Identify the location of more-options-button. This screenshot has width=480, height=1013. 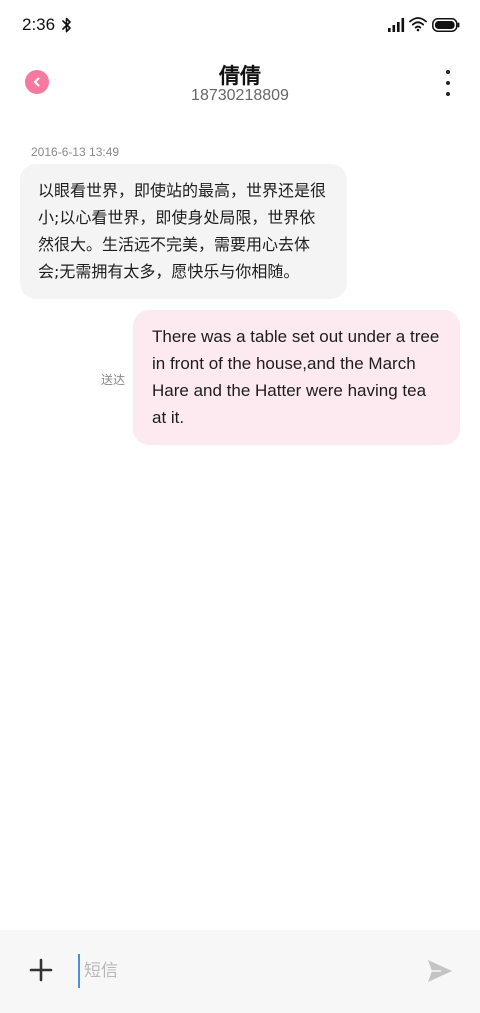
(448, 83).